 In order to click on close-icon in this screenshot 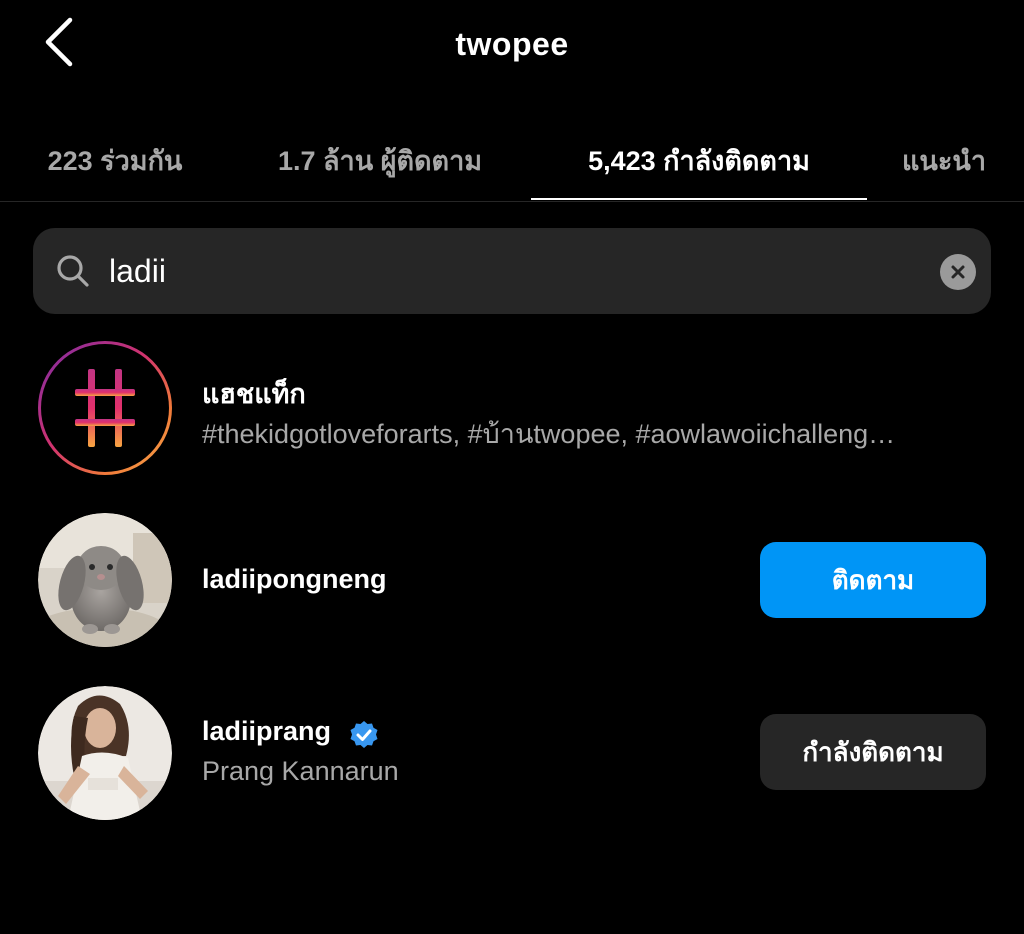, I will do `click(958, 272)`.